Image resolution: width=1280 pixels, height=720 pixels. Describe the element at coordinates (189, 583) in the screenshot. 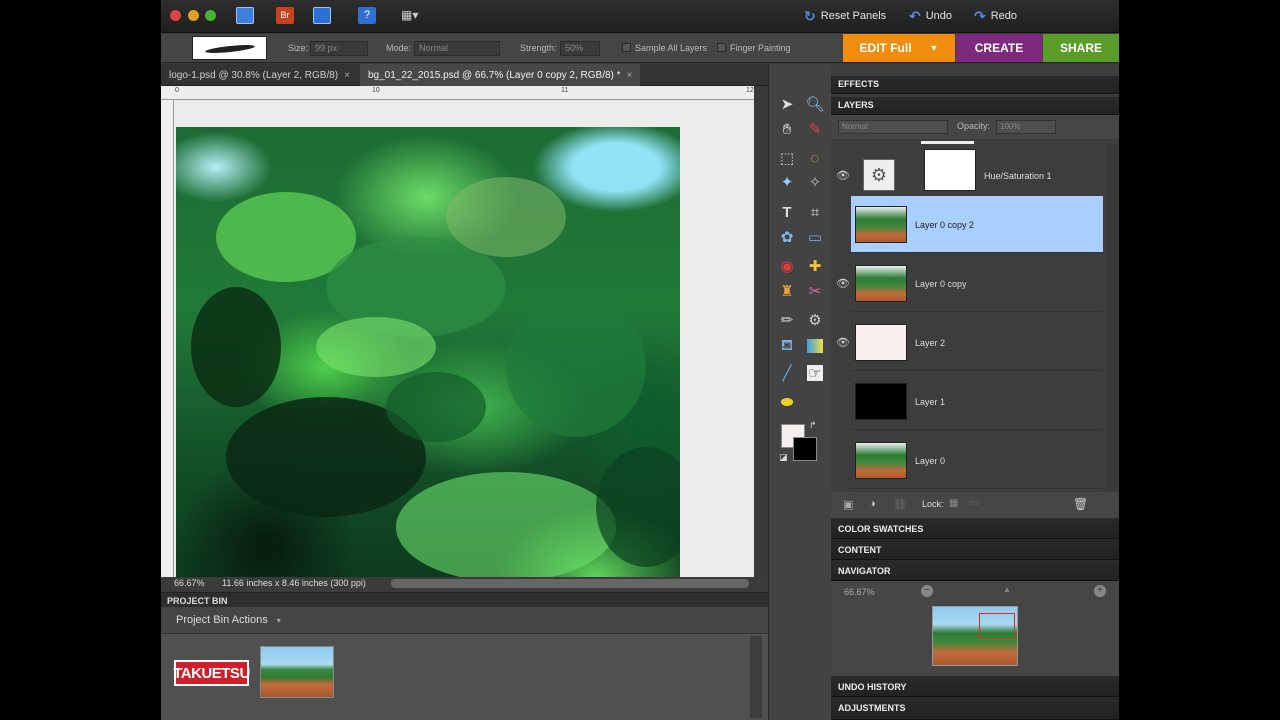

I see `zoom-level: 66.67%` at that location.